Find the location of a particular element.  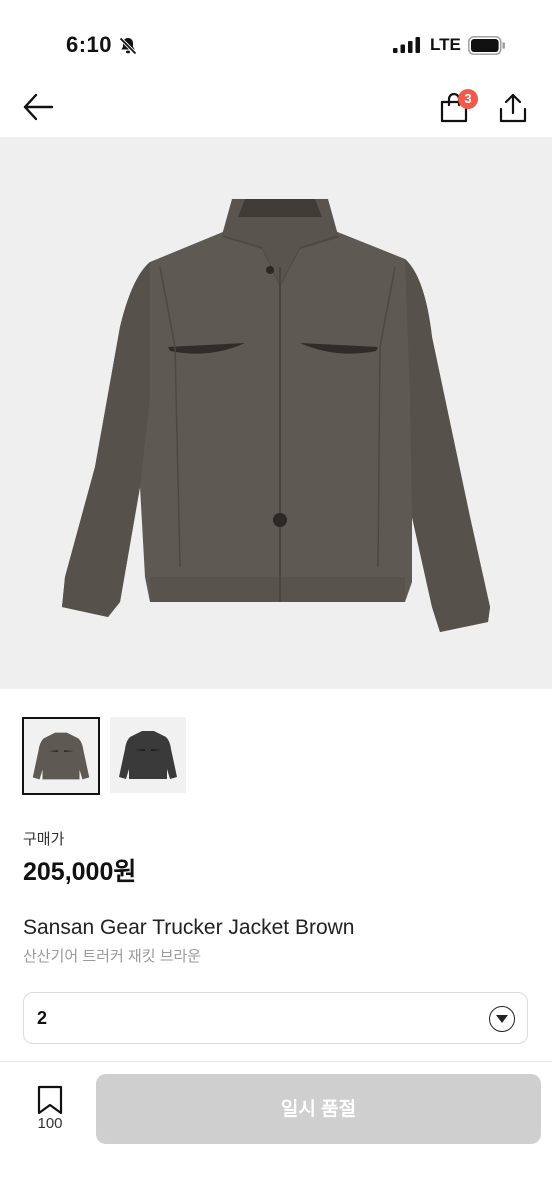

share-icon is located at coordinates (513, 108).